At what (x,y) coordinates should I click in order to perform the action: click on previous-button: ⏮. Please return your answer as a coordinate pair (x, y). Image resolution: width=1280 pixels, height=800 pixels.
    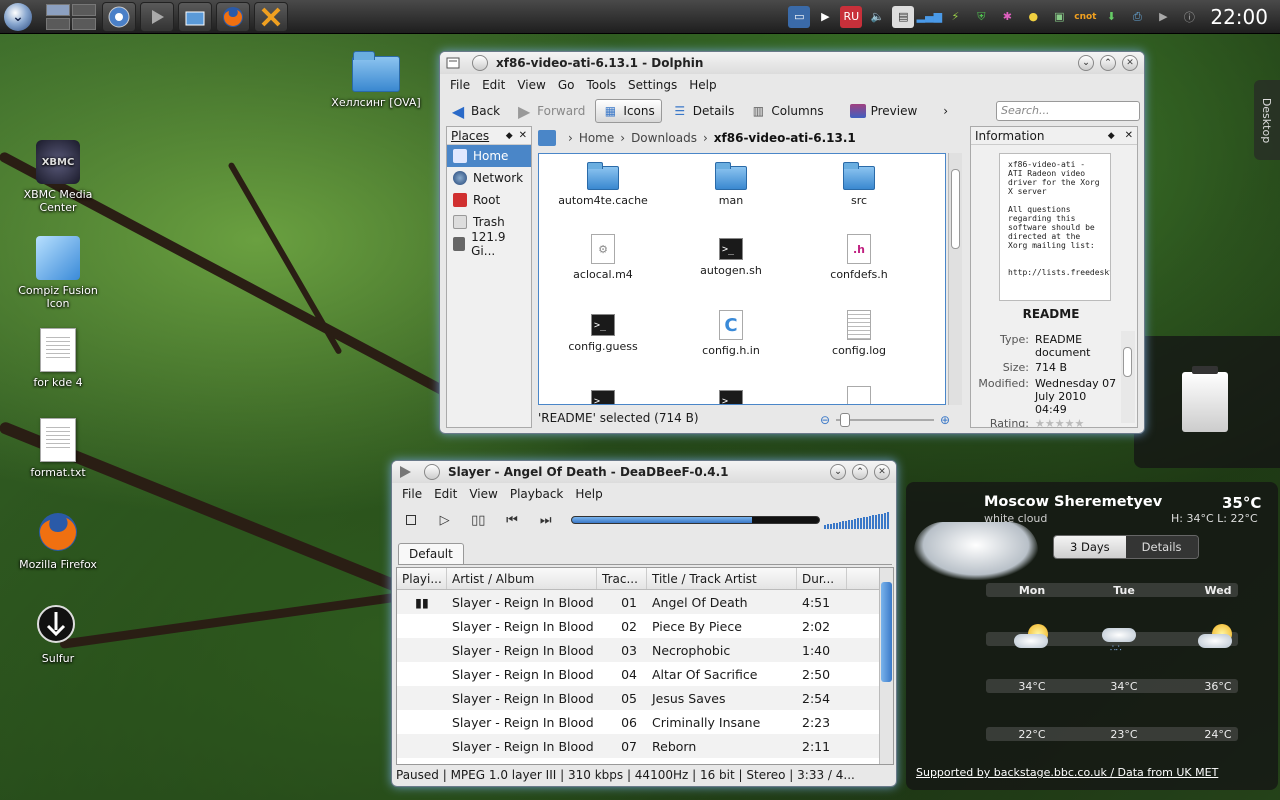
    Looking at the image, I should click on (512, 520).